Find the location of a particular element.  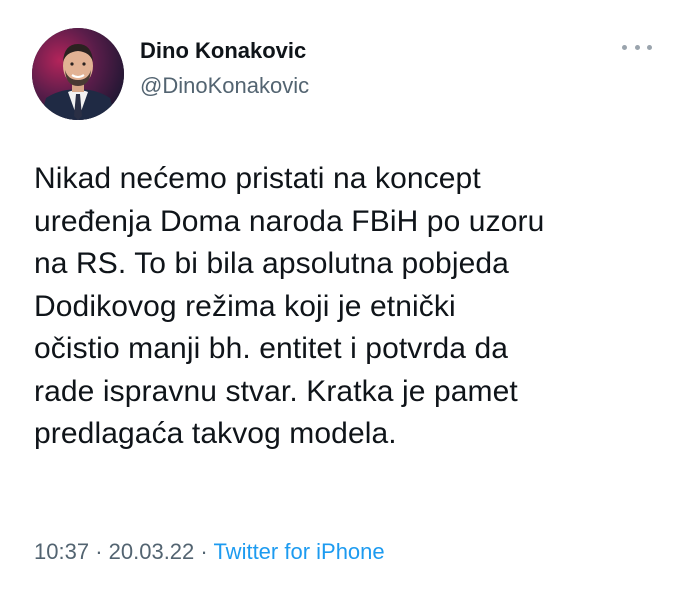

tweet-source: Twitter for iPhone is located at coordinates (298, 551).